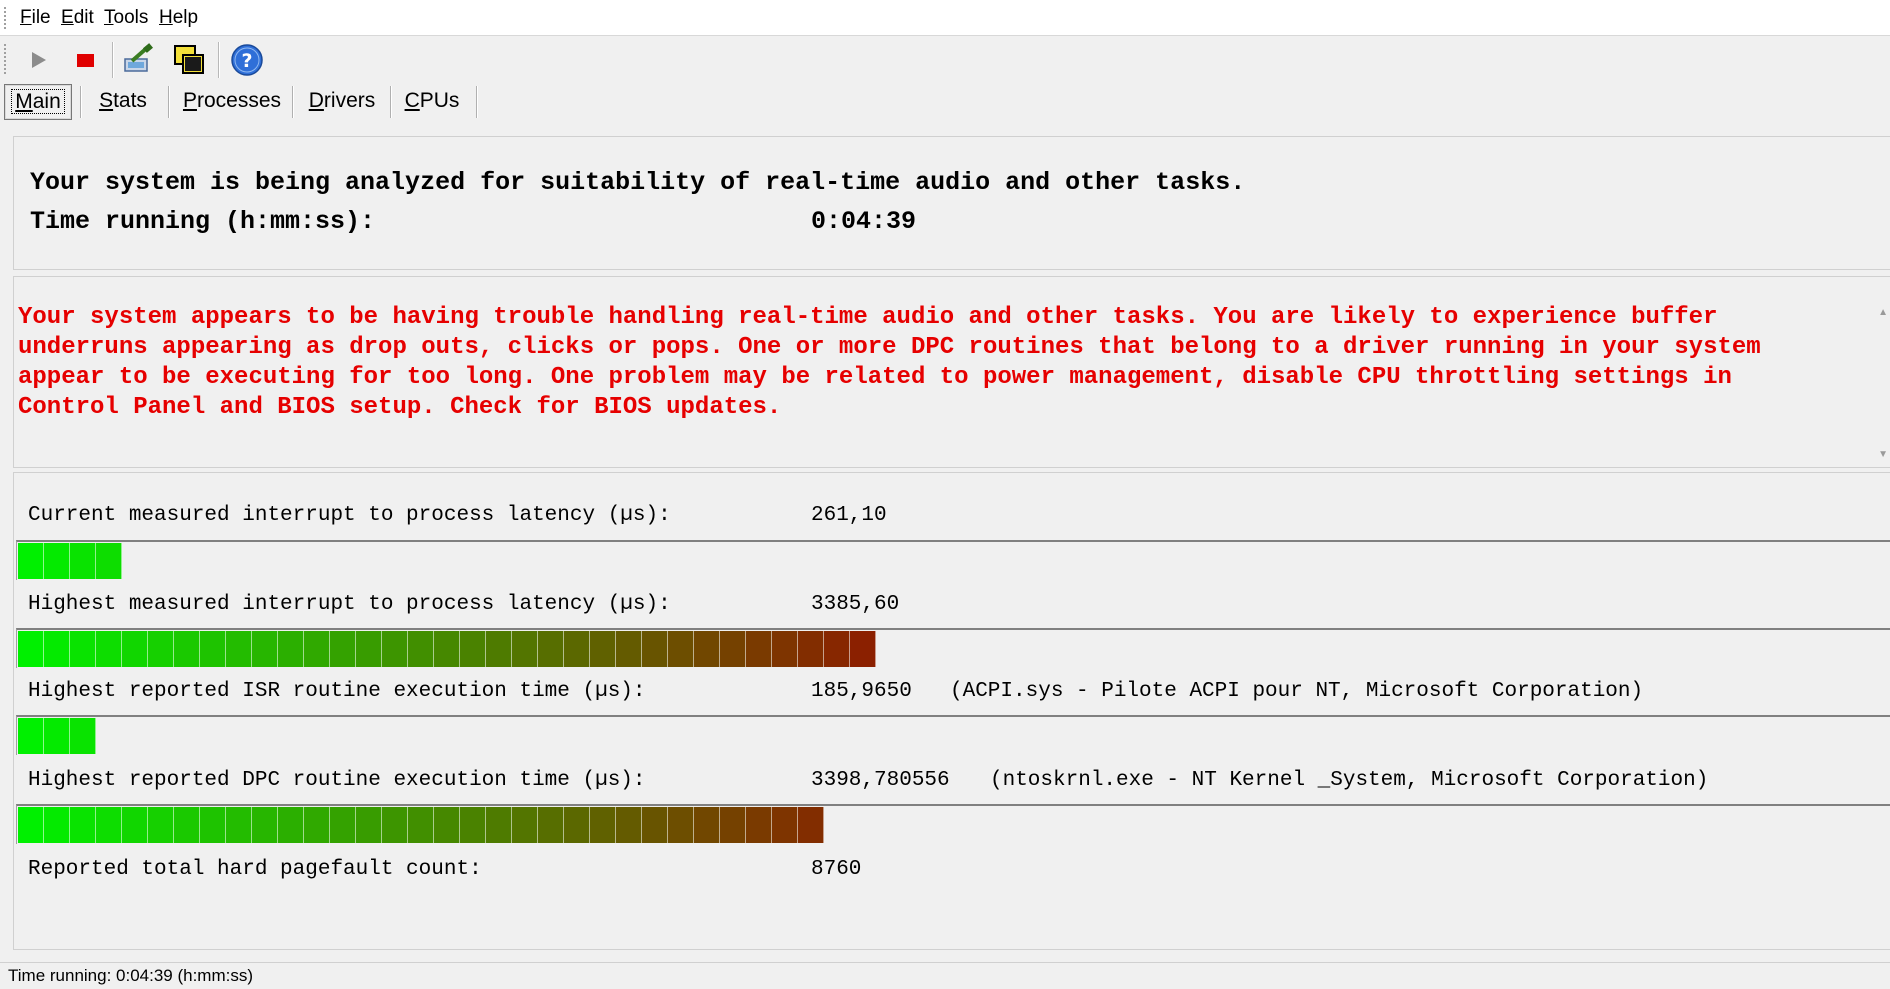 The image size is (1890, 989). Describe the element at coordinates (139, 60) in the screenshot. I see `analyze-button` at that location.